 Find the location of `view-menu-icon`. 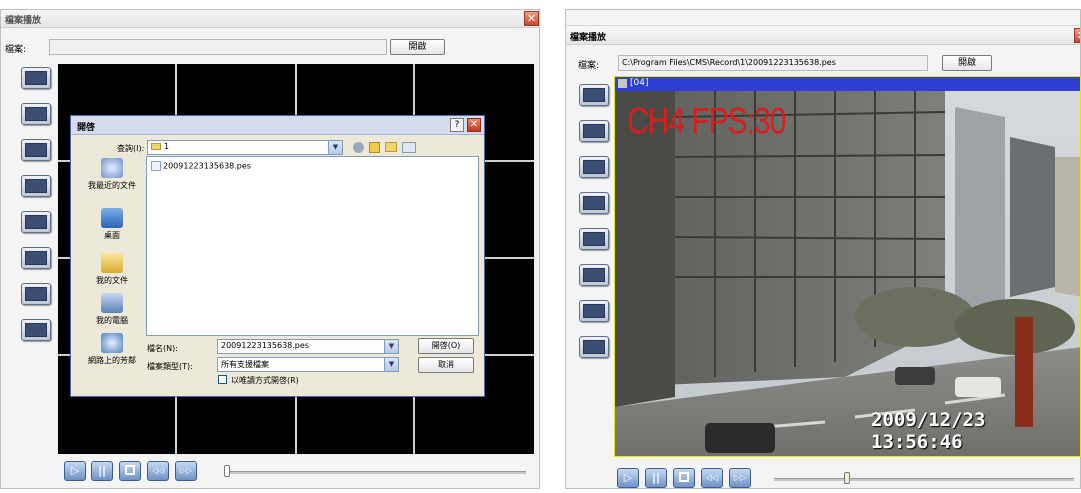

view-menu-icon is located at coordinates (409, 147).